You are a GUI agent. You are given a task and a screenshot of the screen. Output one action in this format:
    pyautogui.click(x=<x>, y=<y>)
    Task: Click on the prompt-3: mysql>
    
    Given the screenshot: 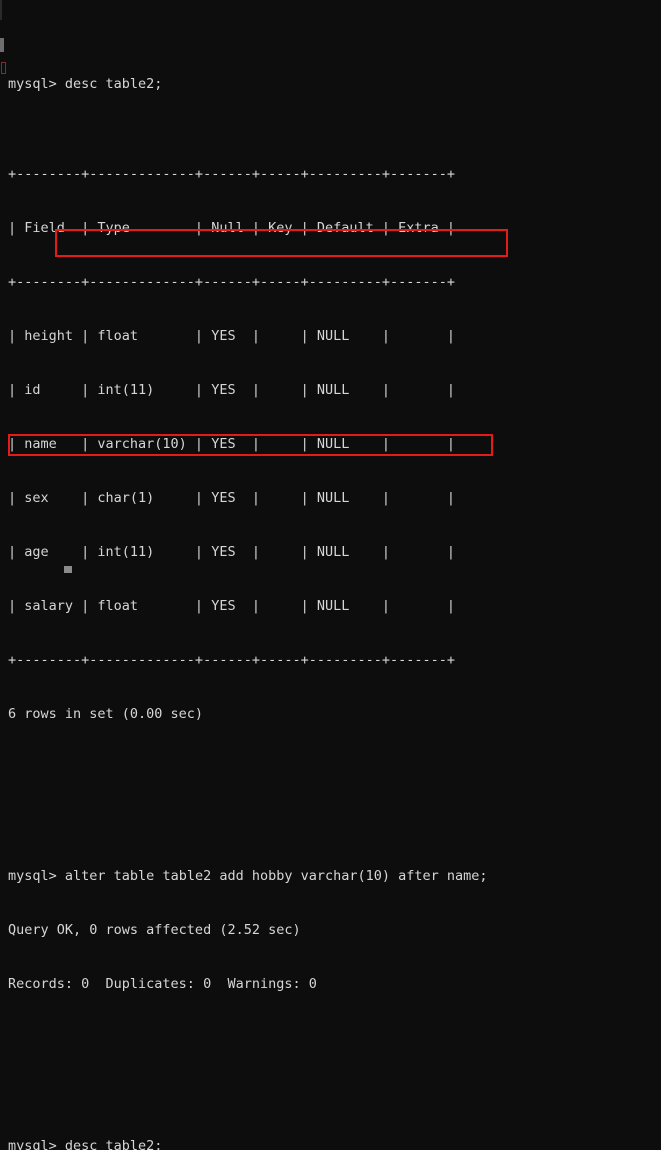 What is the action you would take?
    pyautogui.click(x=36, y=1144)
    